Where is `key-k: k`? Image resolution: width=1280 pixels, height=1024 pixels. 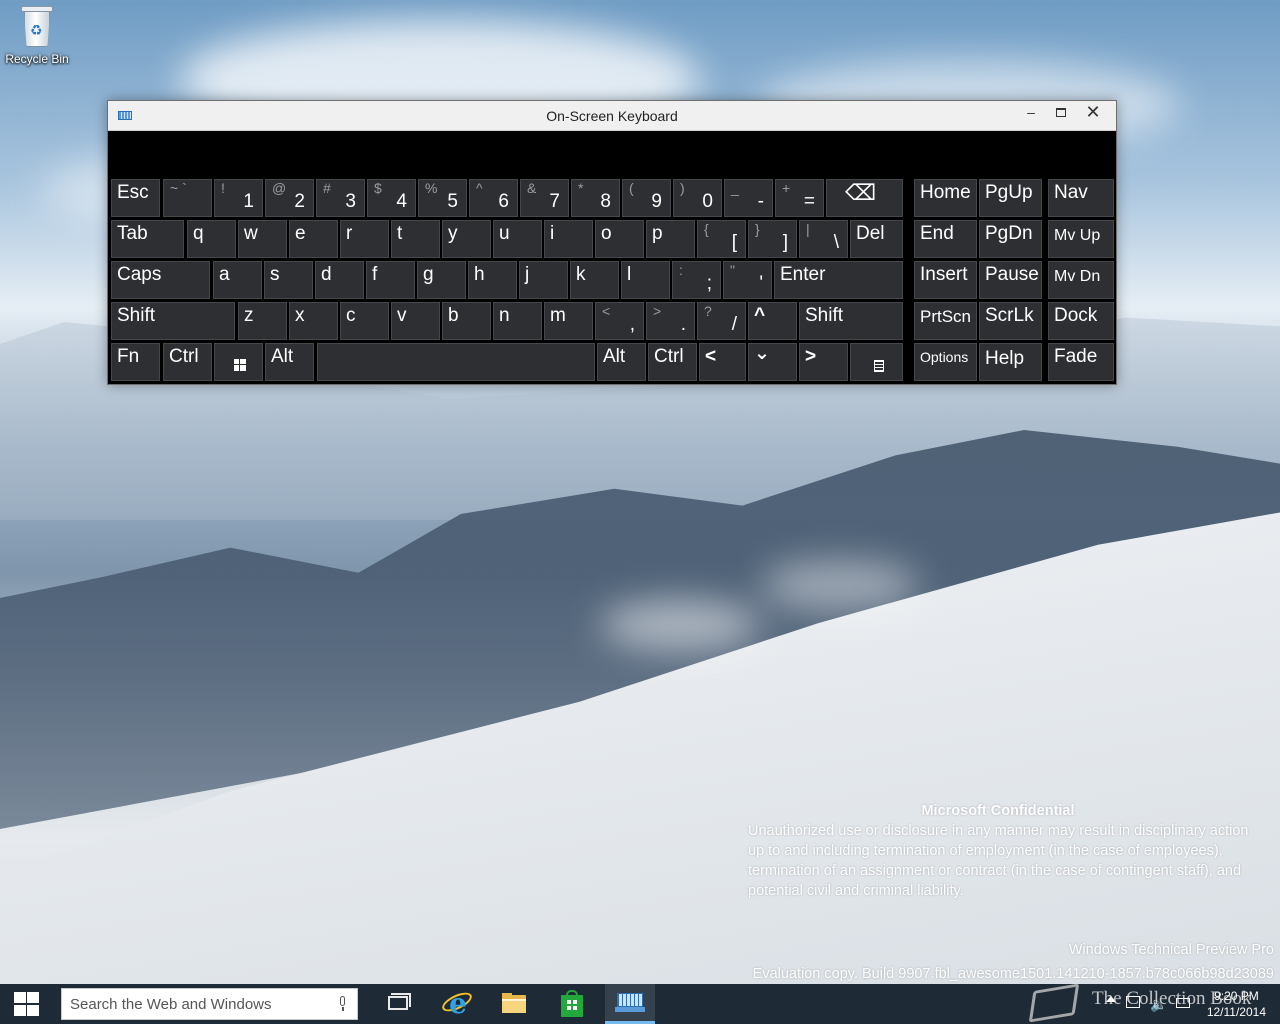
key-k: k is located at coordinates (594, 280).